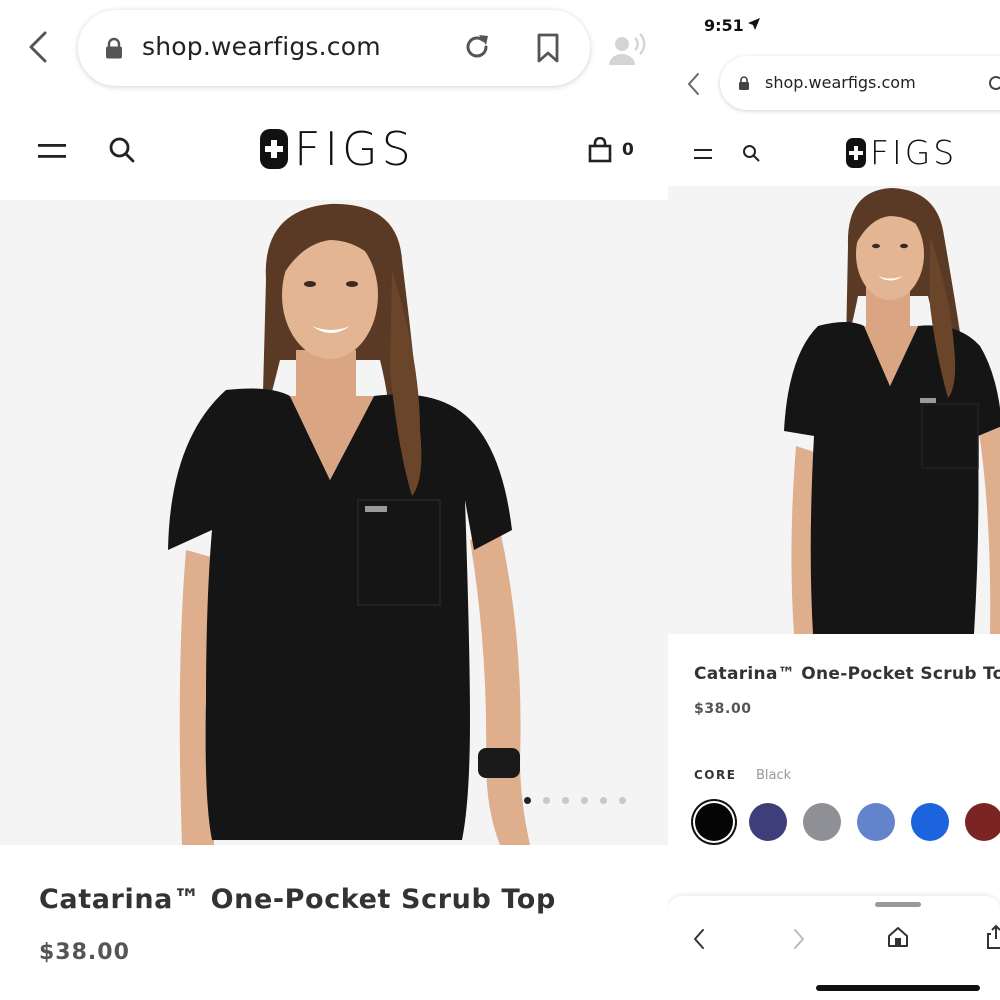  What do you see at coordinates (993, 937) in the screenshot?
I see `share-icon` at bounding box center [993, 937].